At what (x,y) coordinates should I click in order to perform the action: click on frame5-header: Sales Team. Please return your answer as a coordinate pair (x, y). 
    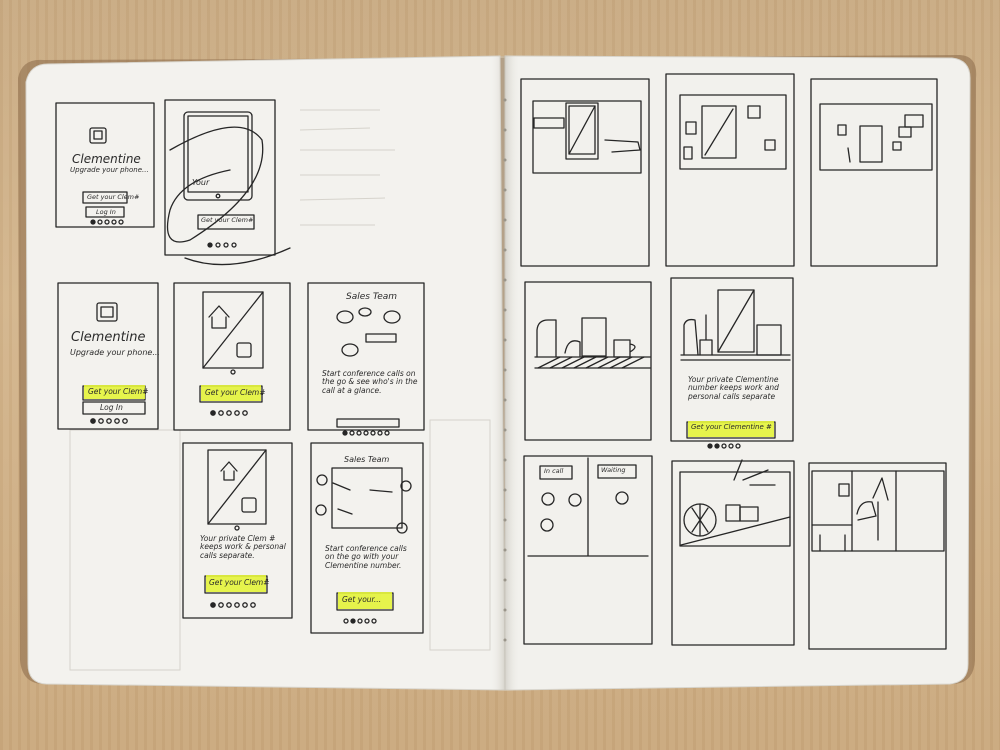
    Looking at the image, I should click on (372, 297).